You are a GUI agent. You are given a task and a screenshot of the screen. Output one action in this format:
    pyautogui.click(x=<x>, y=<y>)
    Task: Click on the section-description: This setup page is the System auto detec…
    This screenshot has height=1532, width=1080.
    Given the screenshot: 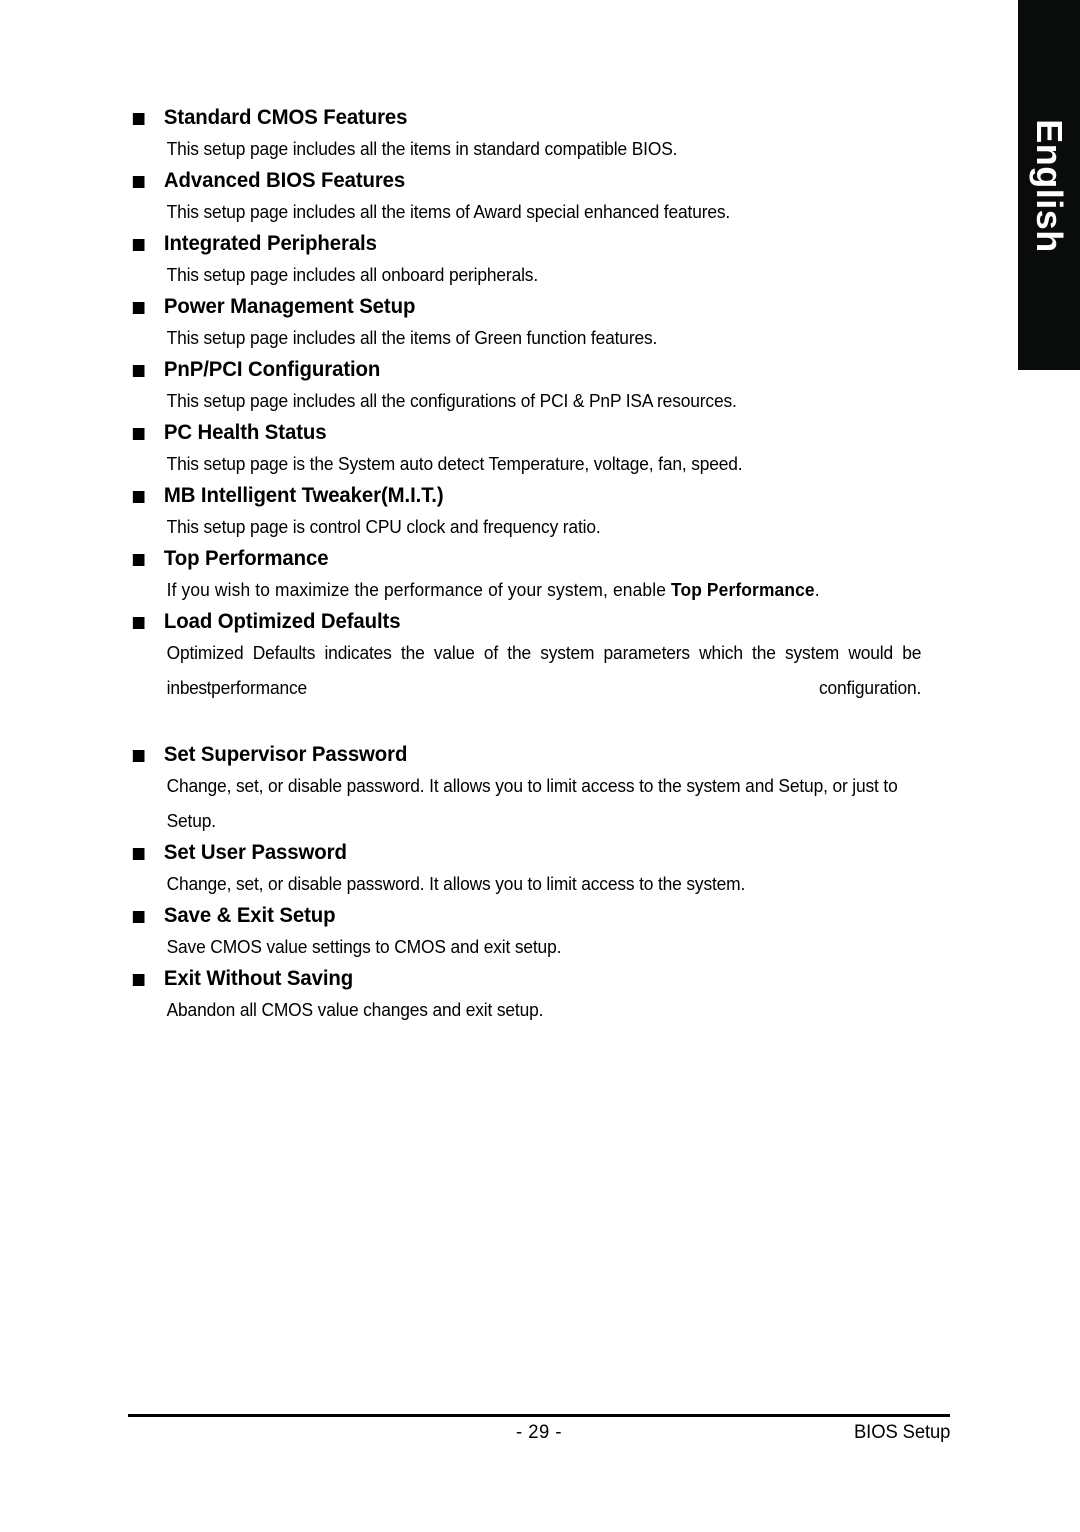 What is the action you would take?
    pyautogui.click(x=454, y=464)
    